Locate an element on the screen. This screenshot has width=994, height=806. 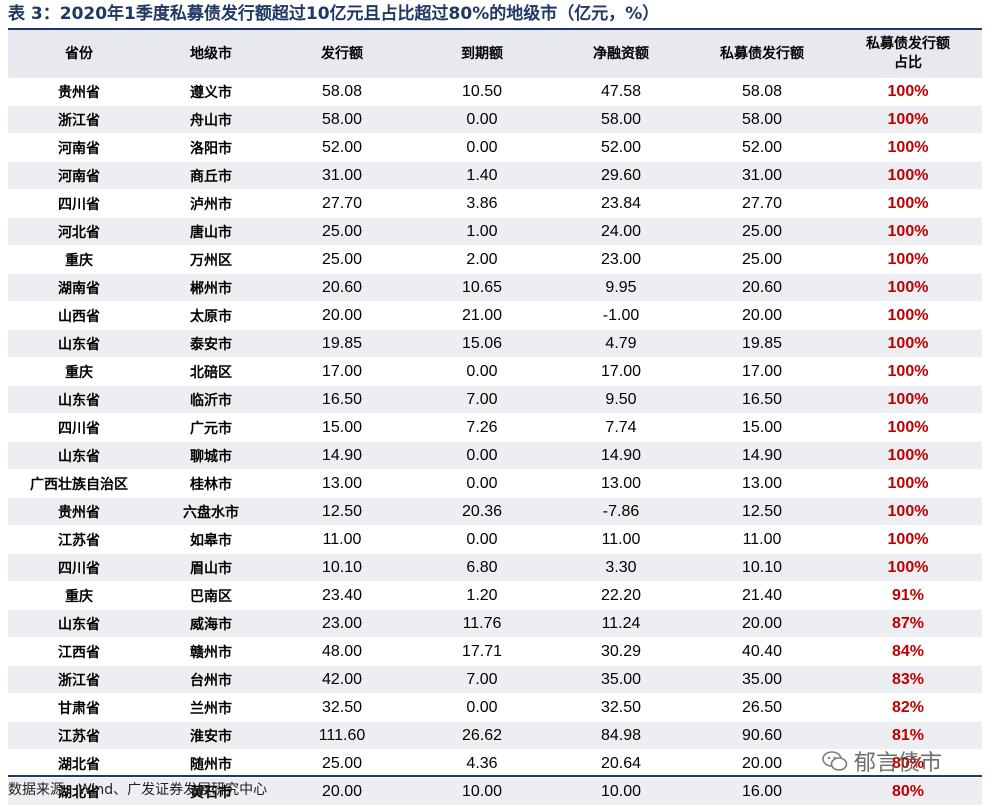
cell-province: 河北省 is located at coordinates (79, 231).